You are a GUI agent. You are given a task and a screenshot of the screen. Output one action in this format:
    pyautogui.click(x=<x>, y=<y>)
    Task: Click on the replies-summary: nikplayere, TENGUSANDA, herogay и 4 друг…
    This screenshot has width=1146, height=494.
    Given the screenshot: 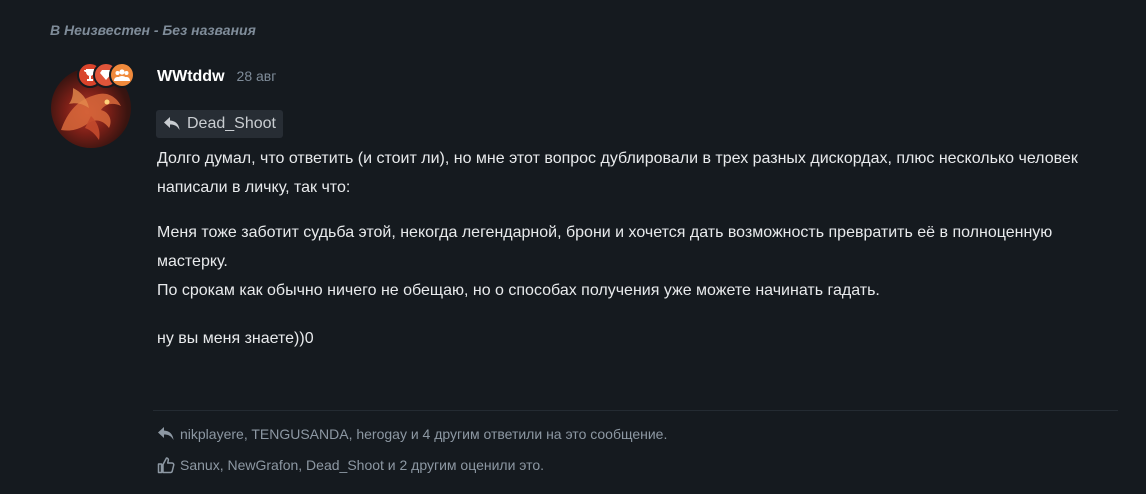 What is the action you would take?
    pyautogui.click(x=412, y=434)
    